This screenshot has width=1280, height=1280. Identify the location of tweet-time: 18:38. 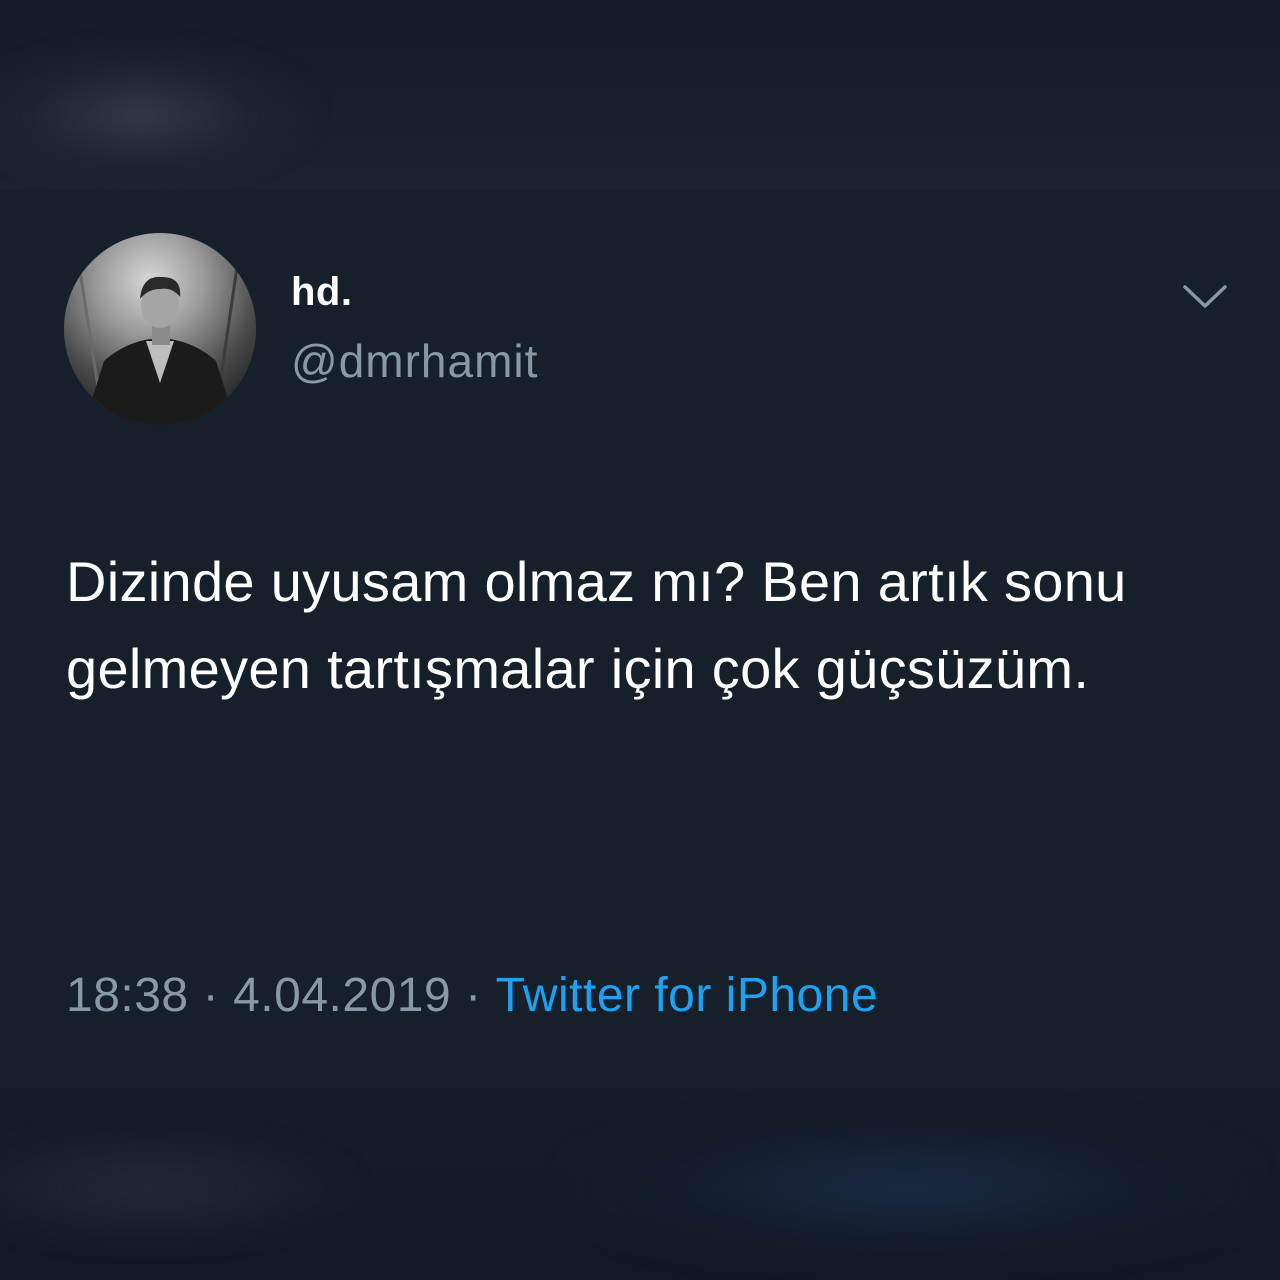
(127, 995).